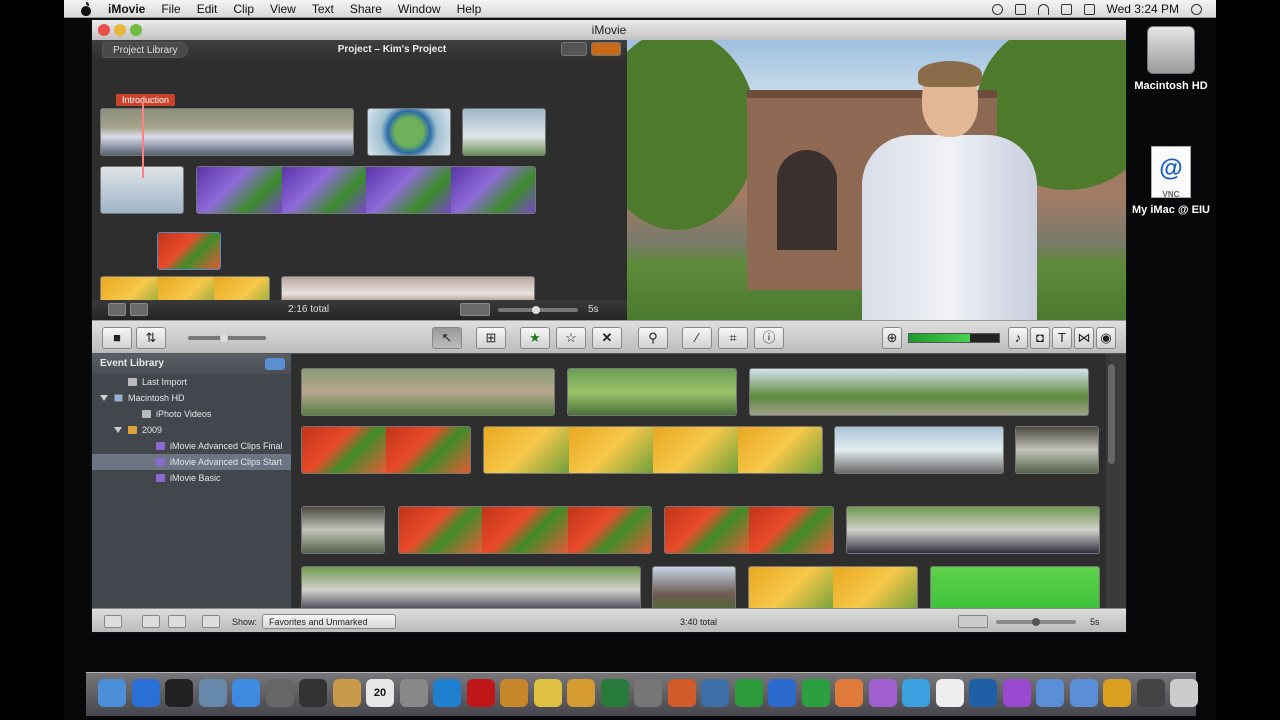  What do you see at coordinates (191, 414) in the screenshot?
I see `event-list-item: iPhoto Videos` at bounding box center [191, 414].